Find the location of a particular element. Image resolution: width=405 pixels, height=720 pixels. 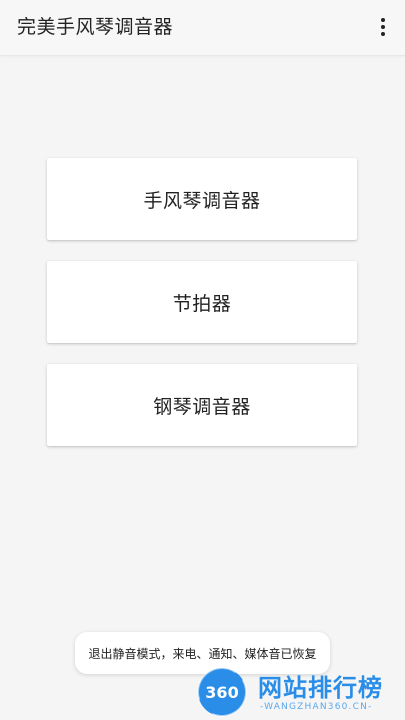

watermark: 360 网站排行榜 -WANGZHAN360.CN- is located at coordinates (298, 692).